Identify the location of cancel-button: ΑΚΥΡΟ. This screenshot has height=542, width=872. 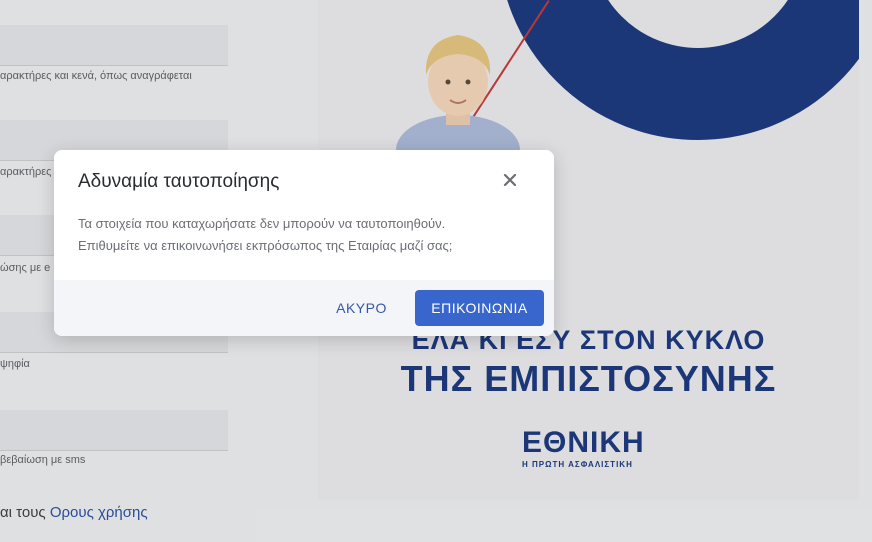
(361, 308).